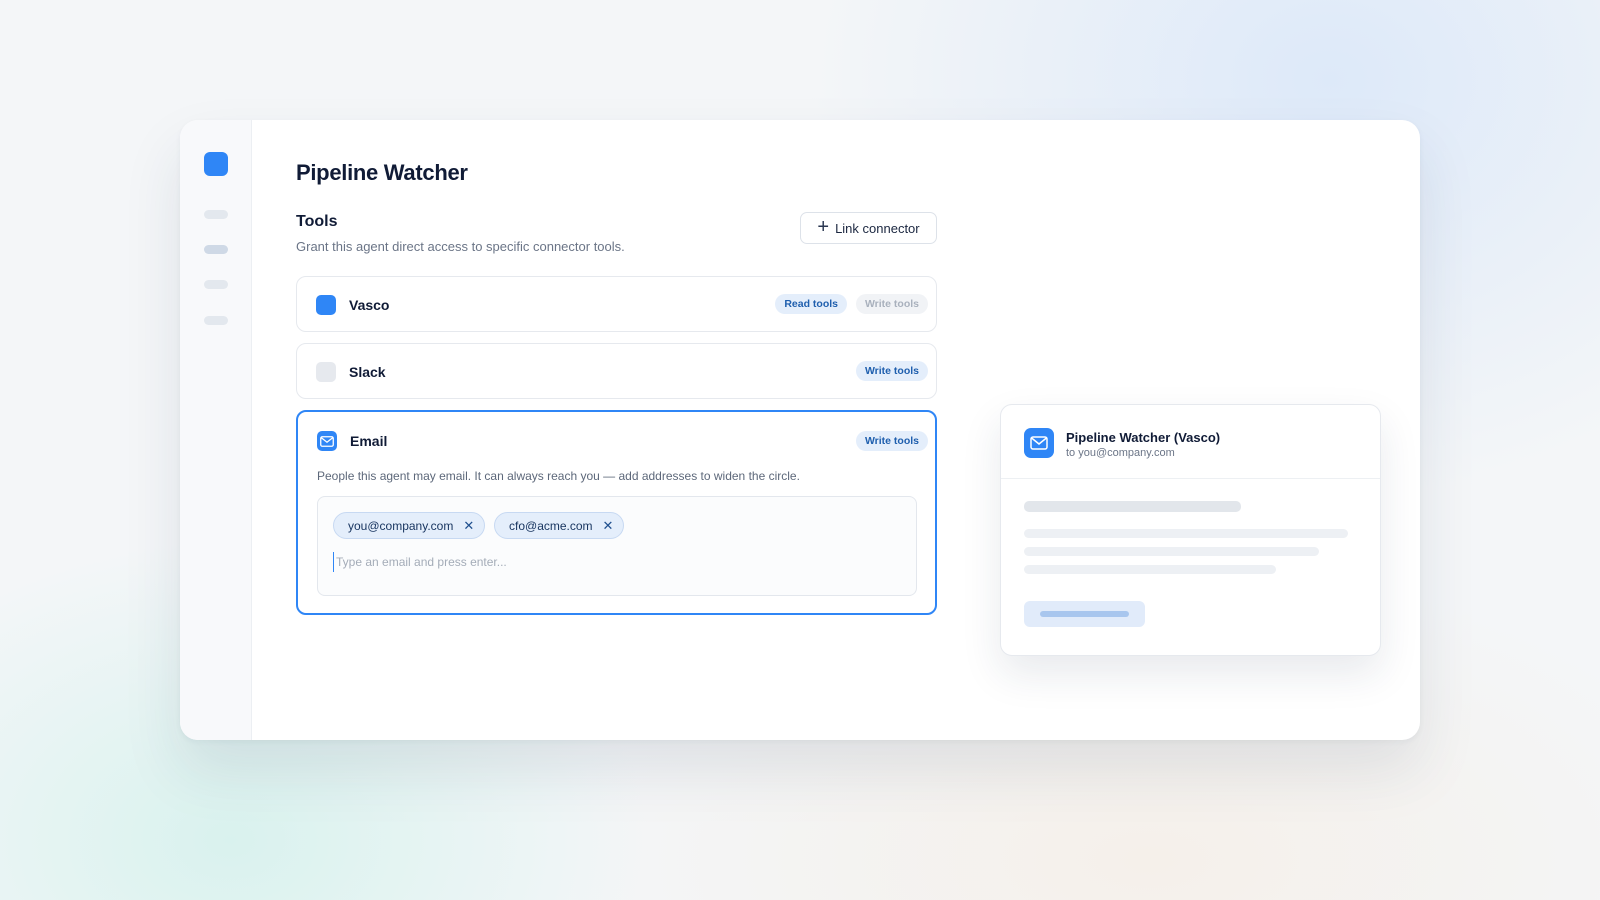 The height and width of the screenshot is (900, 1600). I want to click on recipient-chip: you@company.com ✕, so click(409, 525).